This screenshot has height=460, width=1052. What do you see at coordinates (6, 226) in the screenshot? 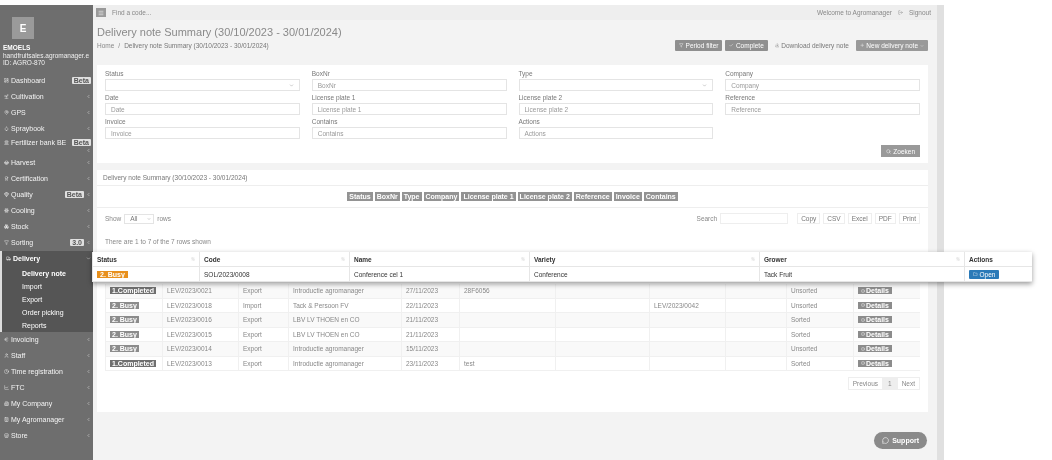
I see `boxes-icon` at bounding box center [6, 226].